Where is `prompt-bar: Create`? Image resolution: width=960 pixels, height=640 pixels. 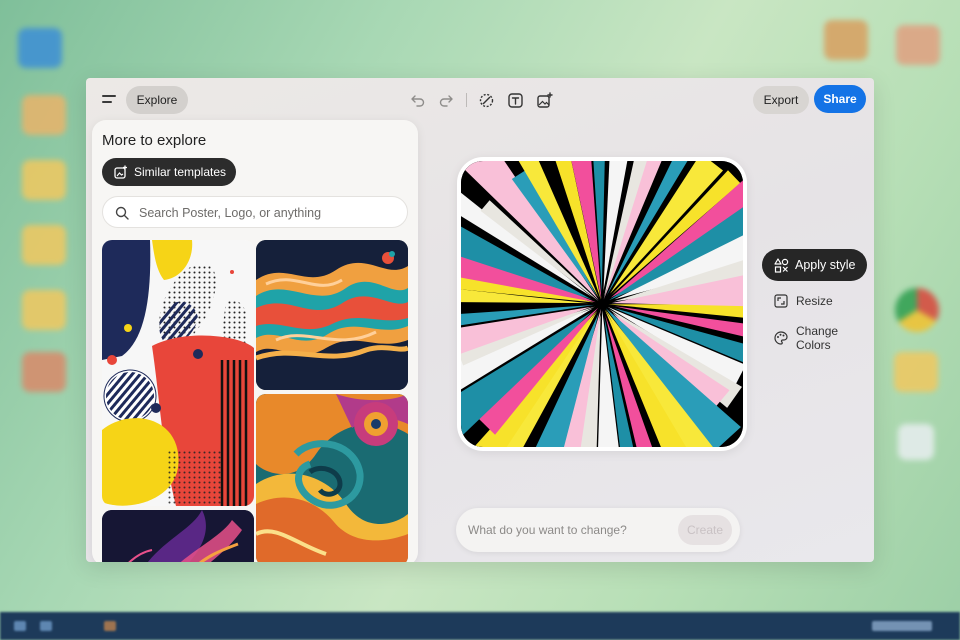 prompt-bar: Create is located at coordinates (598, 530).